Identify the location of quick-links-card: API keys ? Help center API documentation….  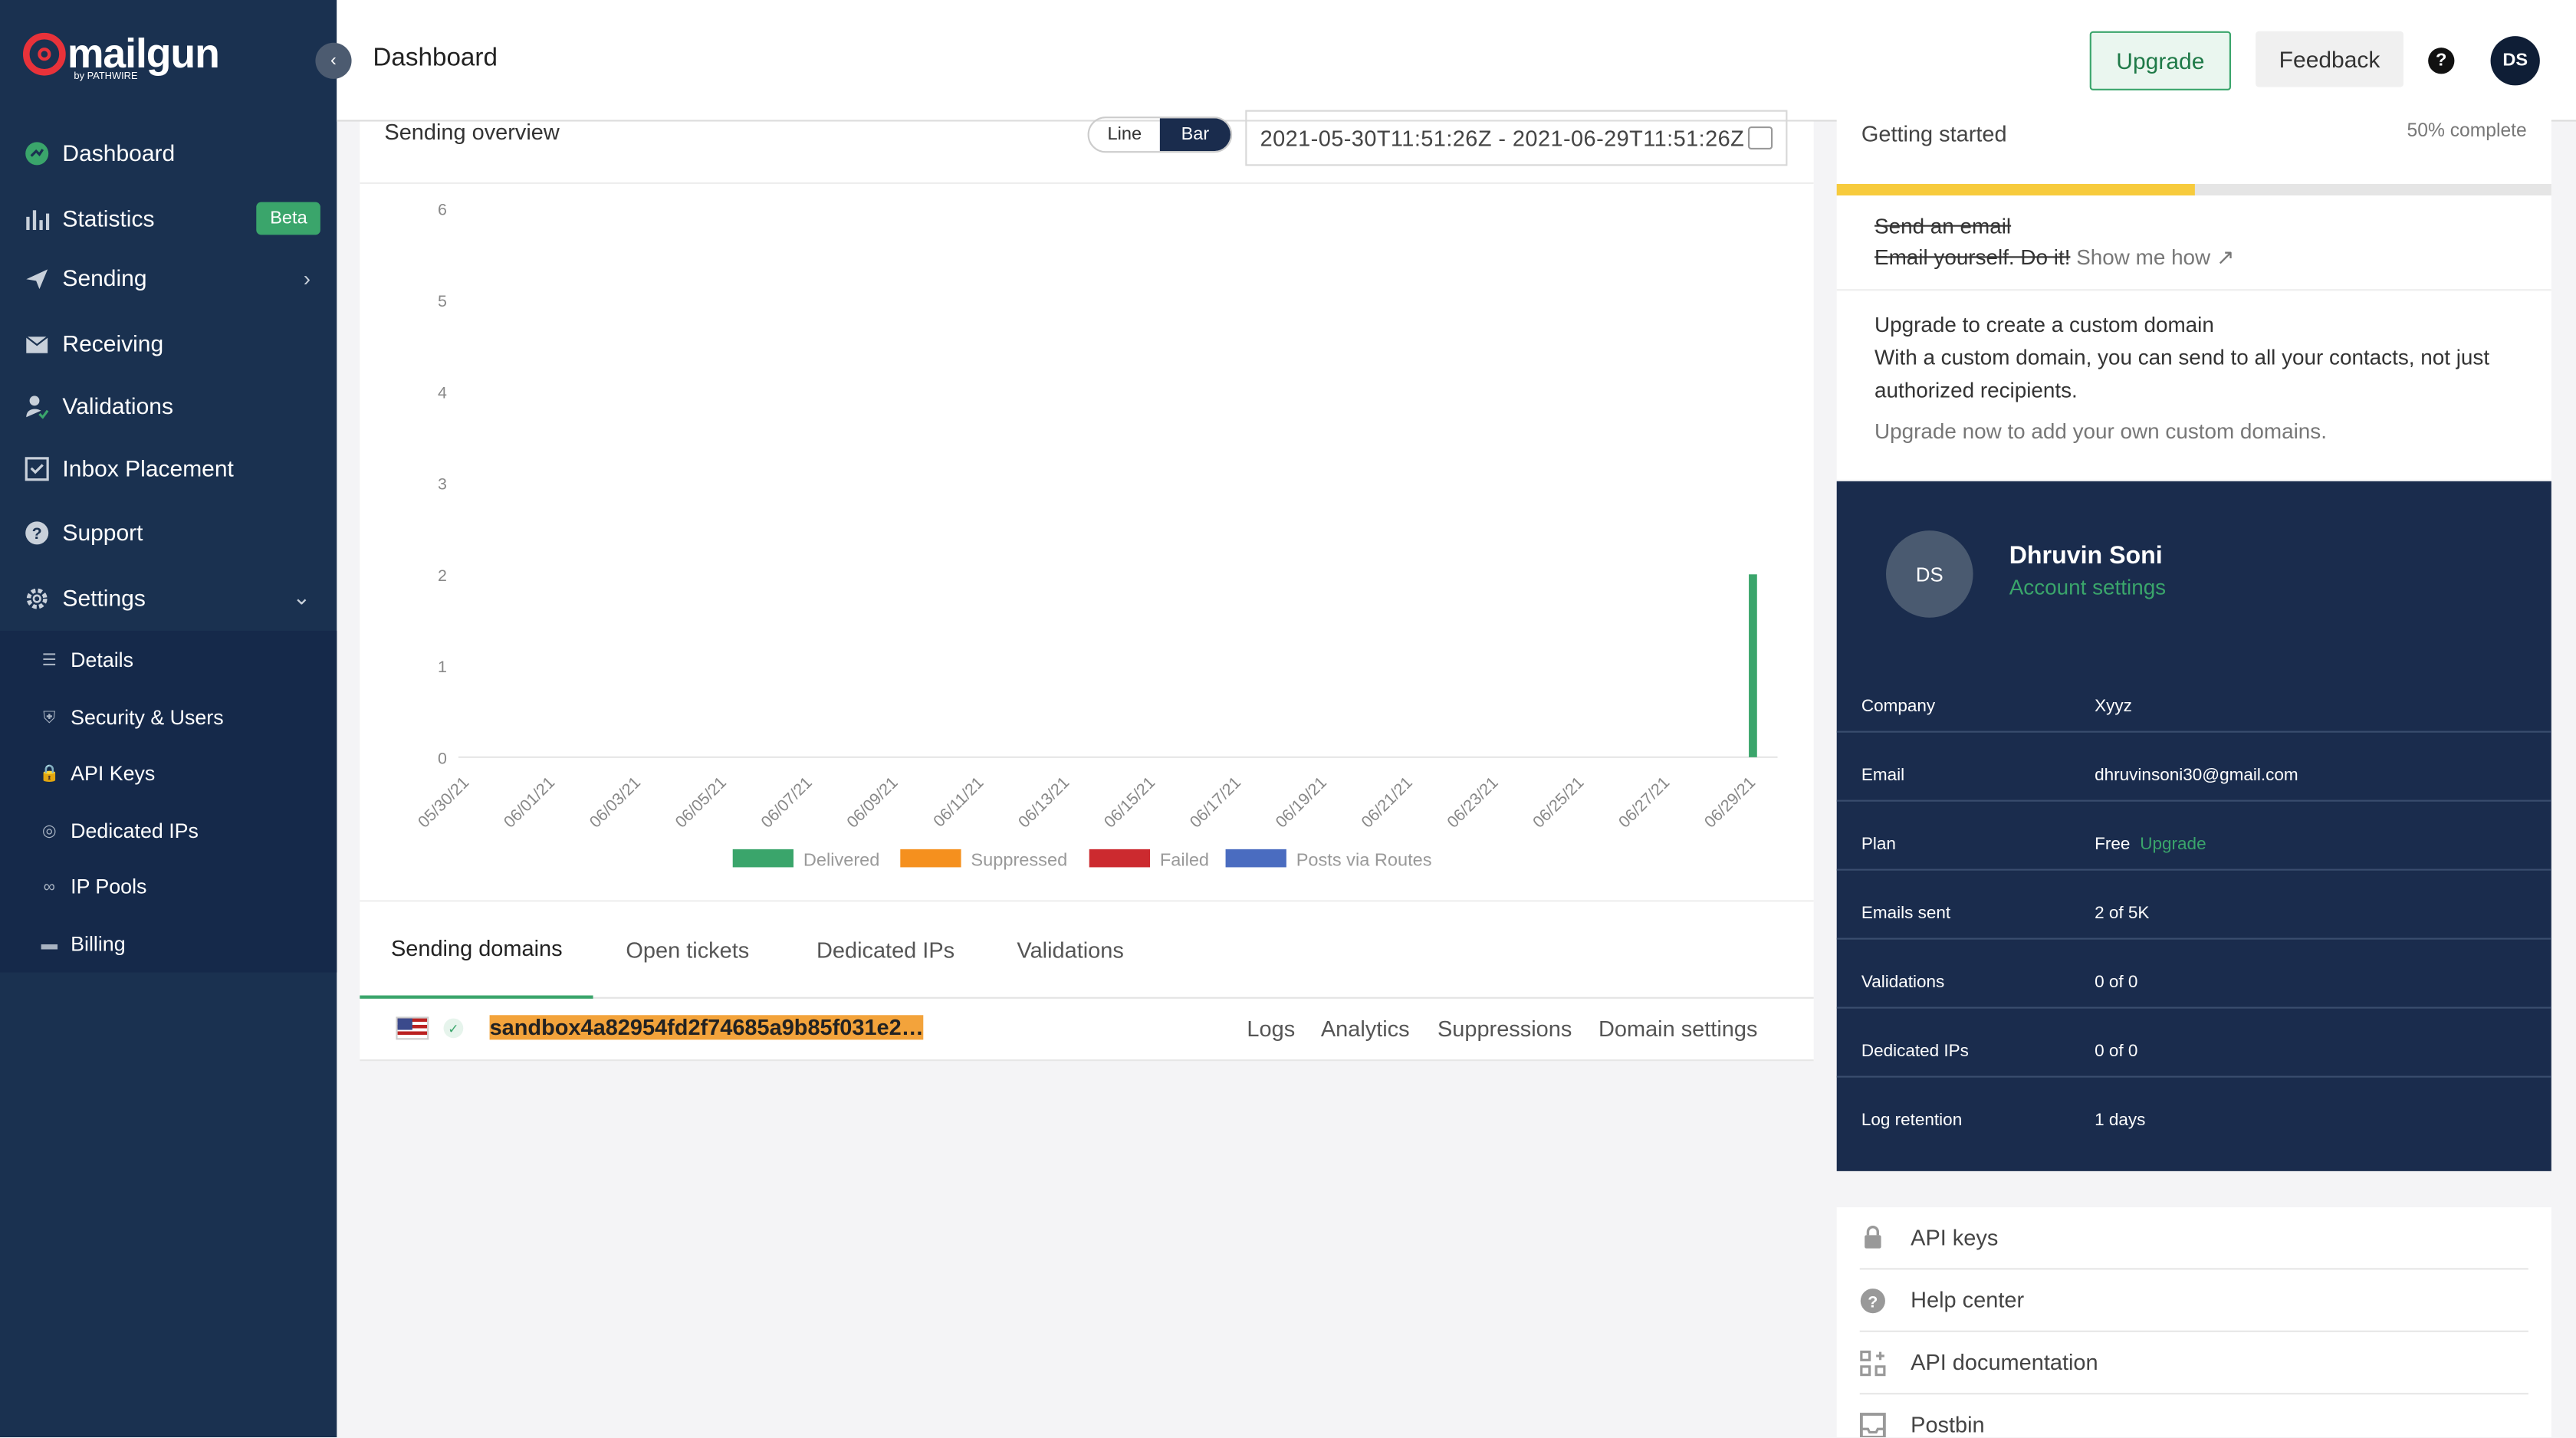
(2193, 1322).